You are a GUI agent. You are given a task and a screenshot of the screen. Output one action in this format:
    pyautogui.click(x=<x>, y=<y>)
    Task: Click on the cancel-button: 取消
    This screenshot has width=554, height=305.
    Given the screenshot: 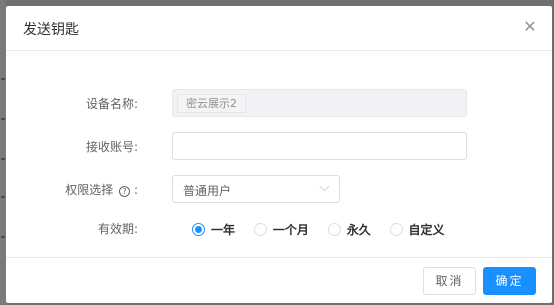 What is the action you would take?
    pyautogui.click(x=449, y=281)
    